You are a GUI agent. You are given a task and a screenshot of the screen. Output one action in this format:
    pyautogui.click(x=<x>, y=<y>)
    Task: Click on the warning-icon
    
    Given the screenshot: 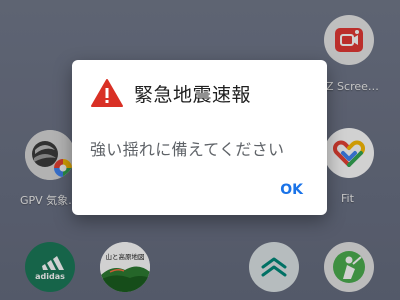 What is the action you would take?
    pyautogui.click(x=107, y=93)
    